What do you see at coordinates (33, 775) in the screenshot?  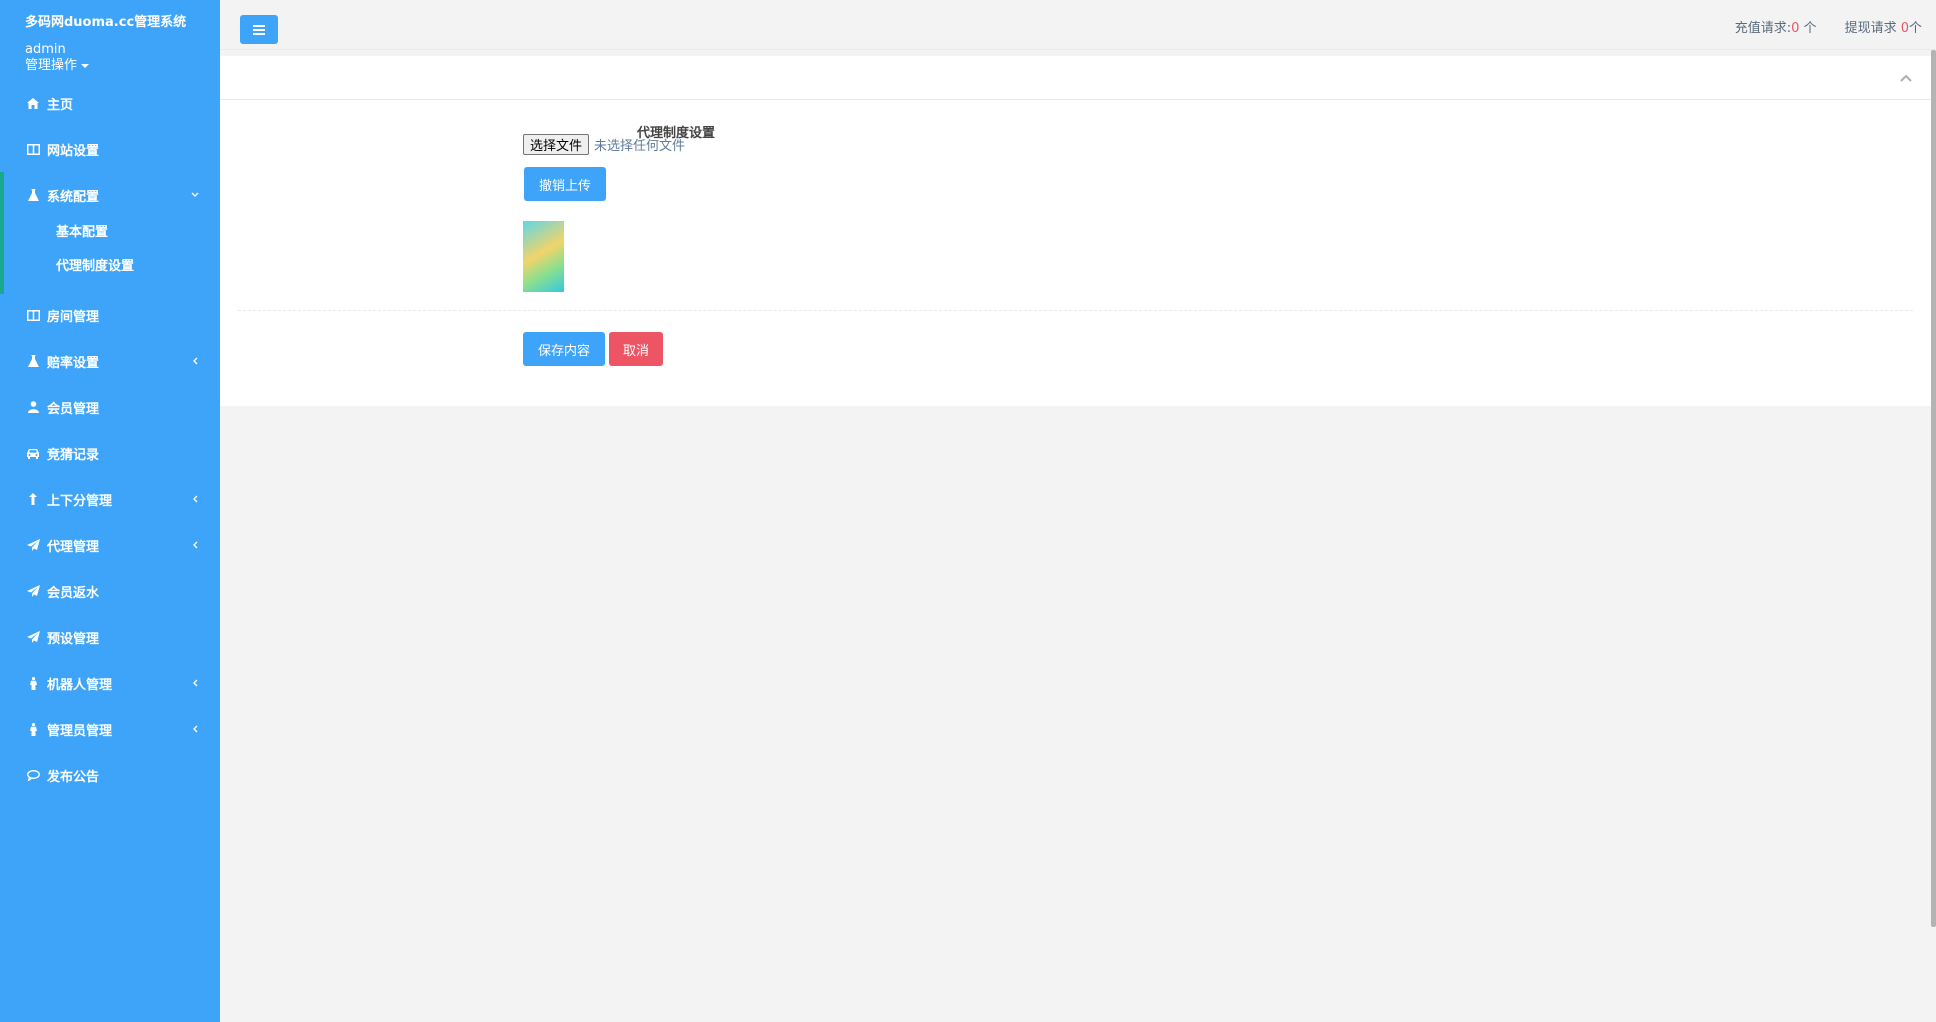 I see `comment-icon` at bounding box center [33, 775].